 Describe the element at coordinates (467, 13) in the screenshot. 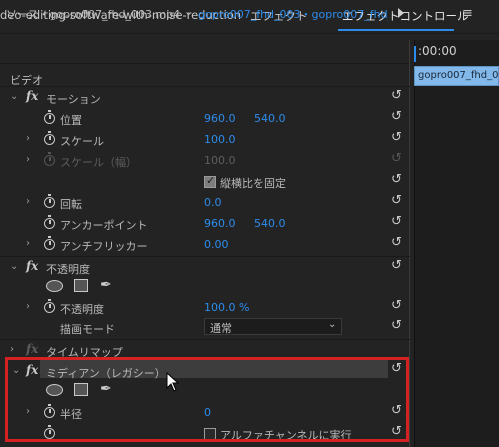

I see `panel-menu-icon: ≡` at that location.